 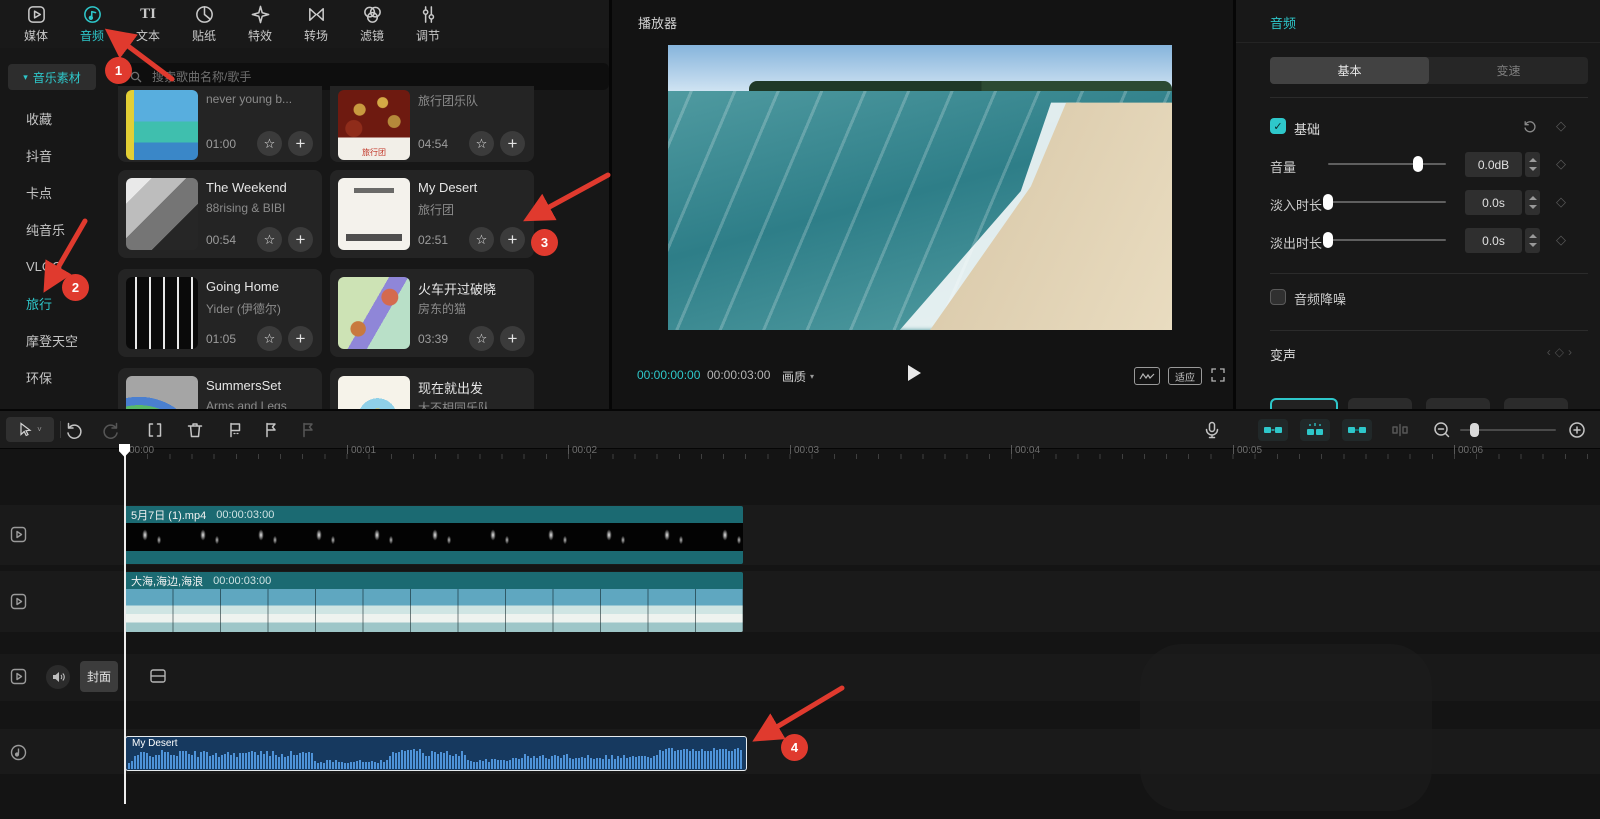 I want to click on song-card: 火车开过破晓 房东的猫 03:39 ☆ +, so click(x=432, y=313).